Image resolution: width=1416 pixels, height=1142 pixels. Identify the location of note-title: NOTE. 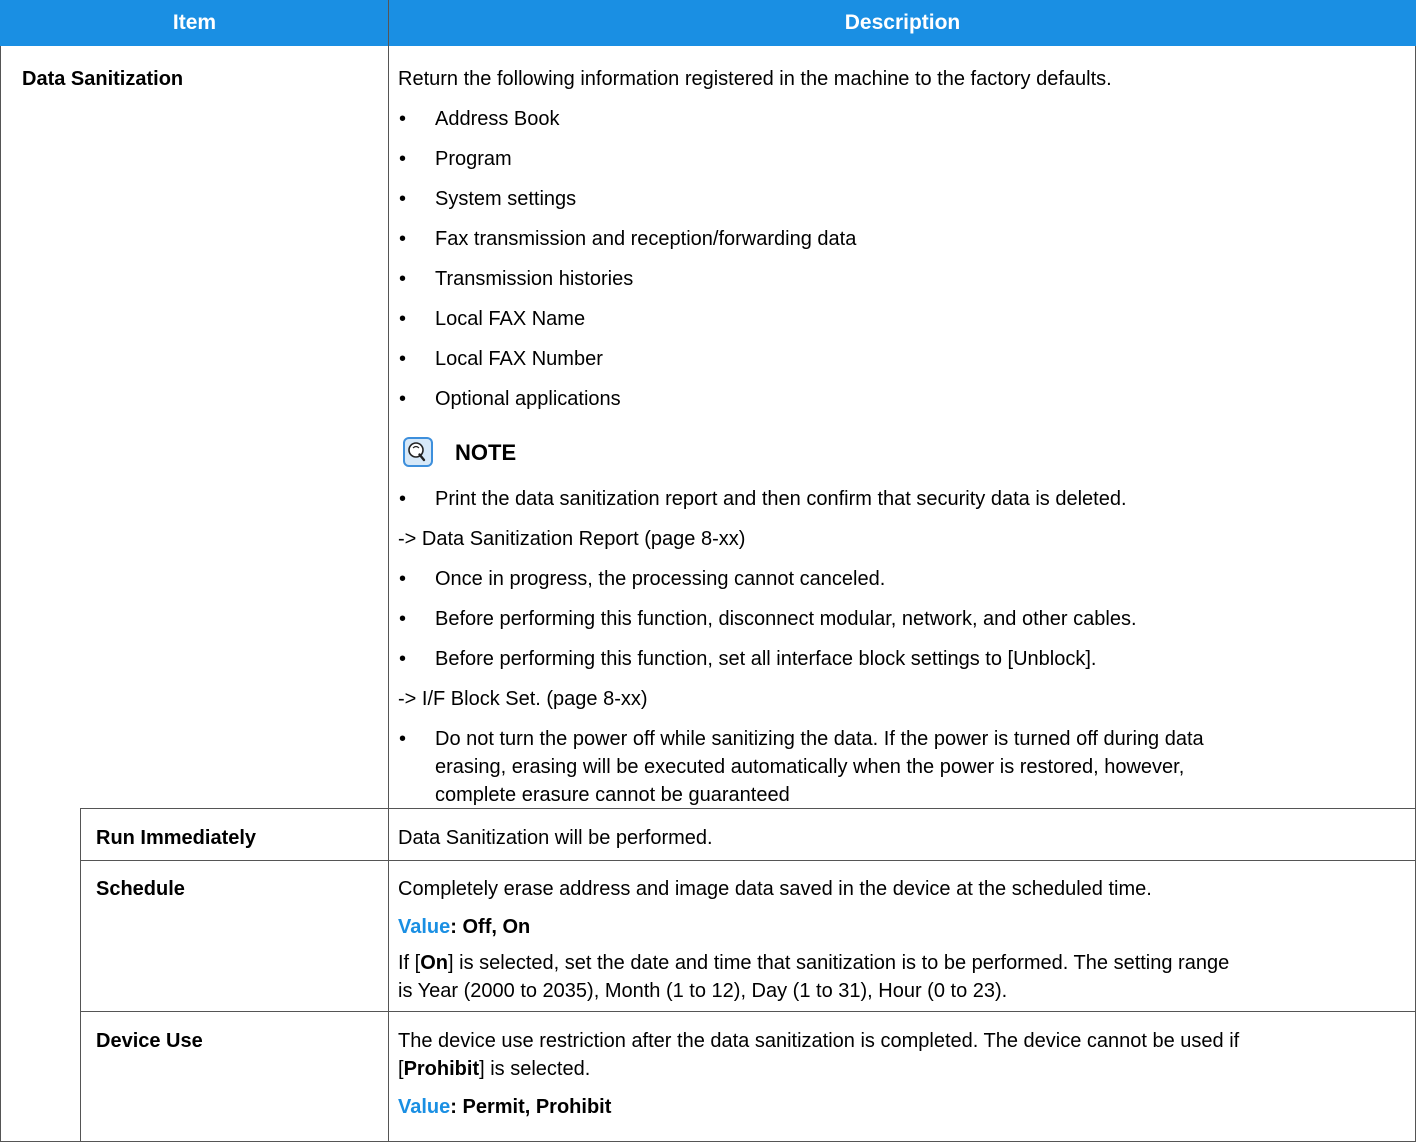
(486, 452).